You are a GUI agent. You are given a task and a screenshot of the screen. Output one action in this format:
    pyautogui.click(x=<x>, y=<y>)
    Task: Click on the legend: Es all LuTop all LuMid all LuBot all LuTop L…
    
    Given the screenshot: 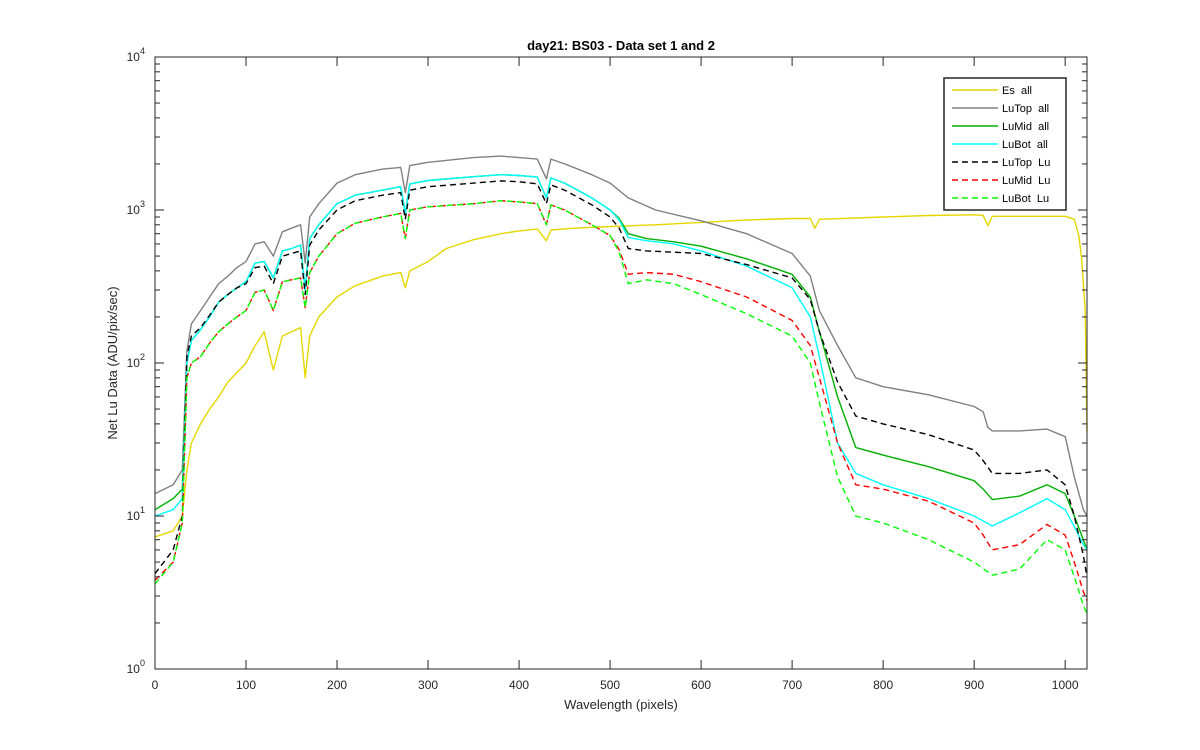 What is the action you would take?
    pyautogui.click(x=1005, y=144)
    